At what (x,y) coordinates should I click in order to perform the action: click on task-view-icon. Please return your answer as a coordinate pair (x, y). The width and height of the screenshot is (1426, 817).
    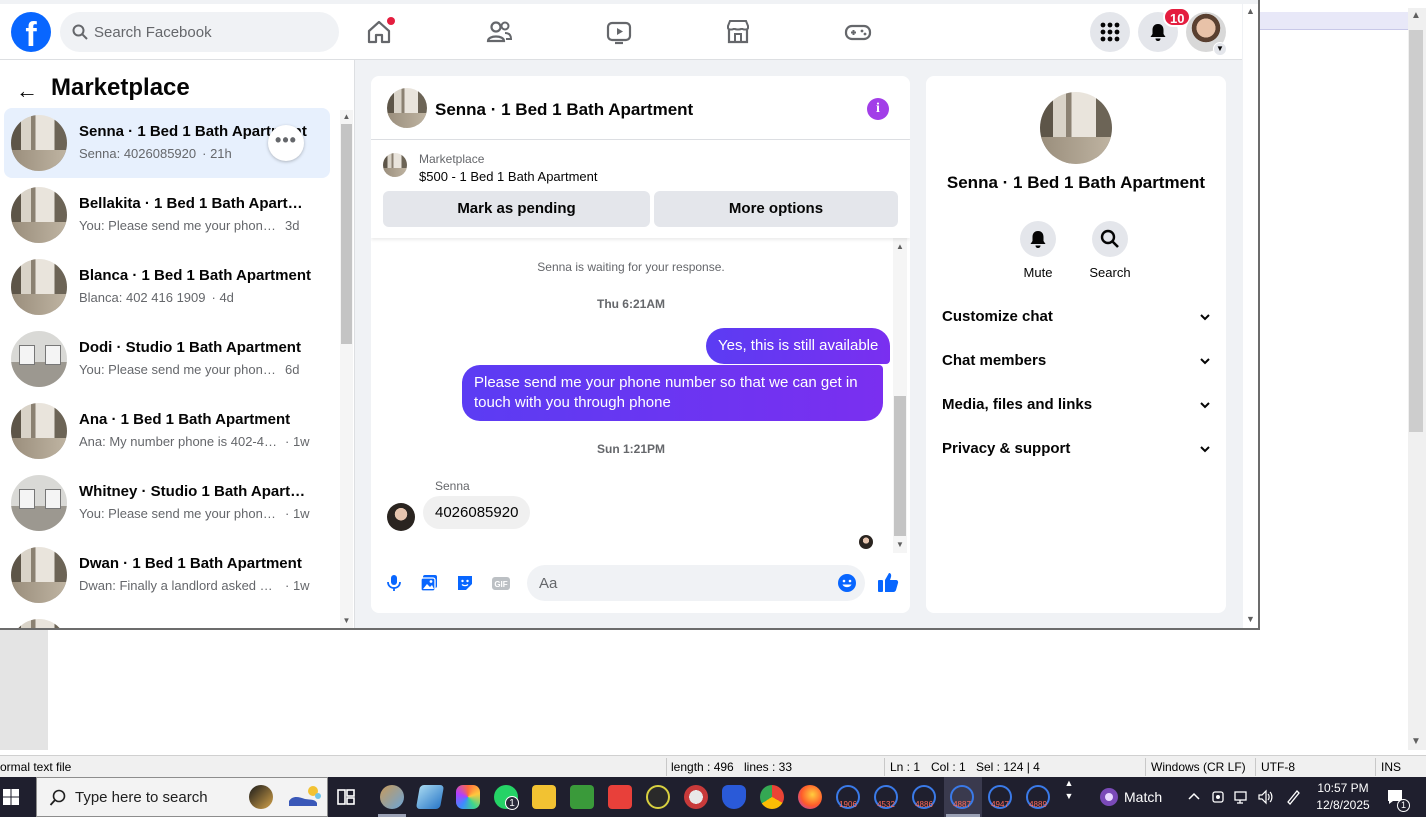
    Looking at the image, I should click on (346, 797).